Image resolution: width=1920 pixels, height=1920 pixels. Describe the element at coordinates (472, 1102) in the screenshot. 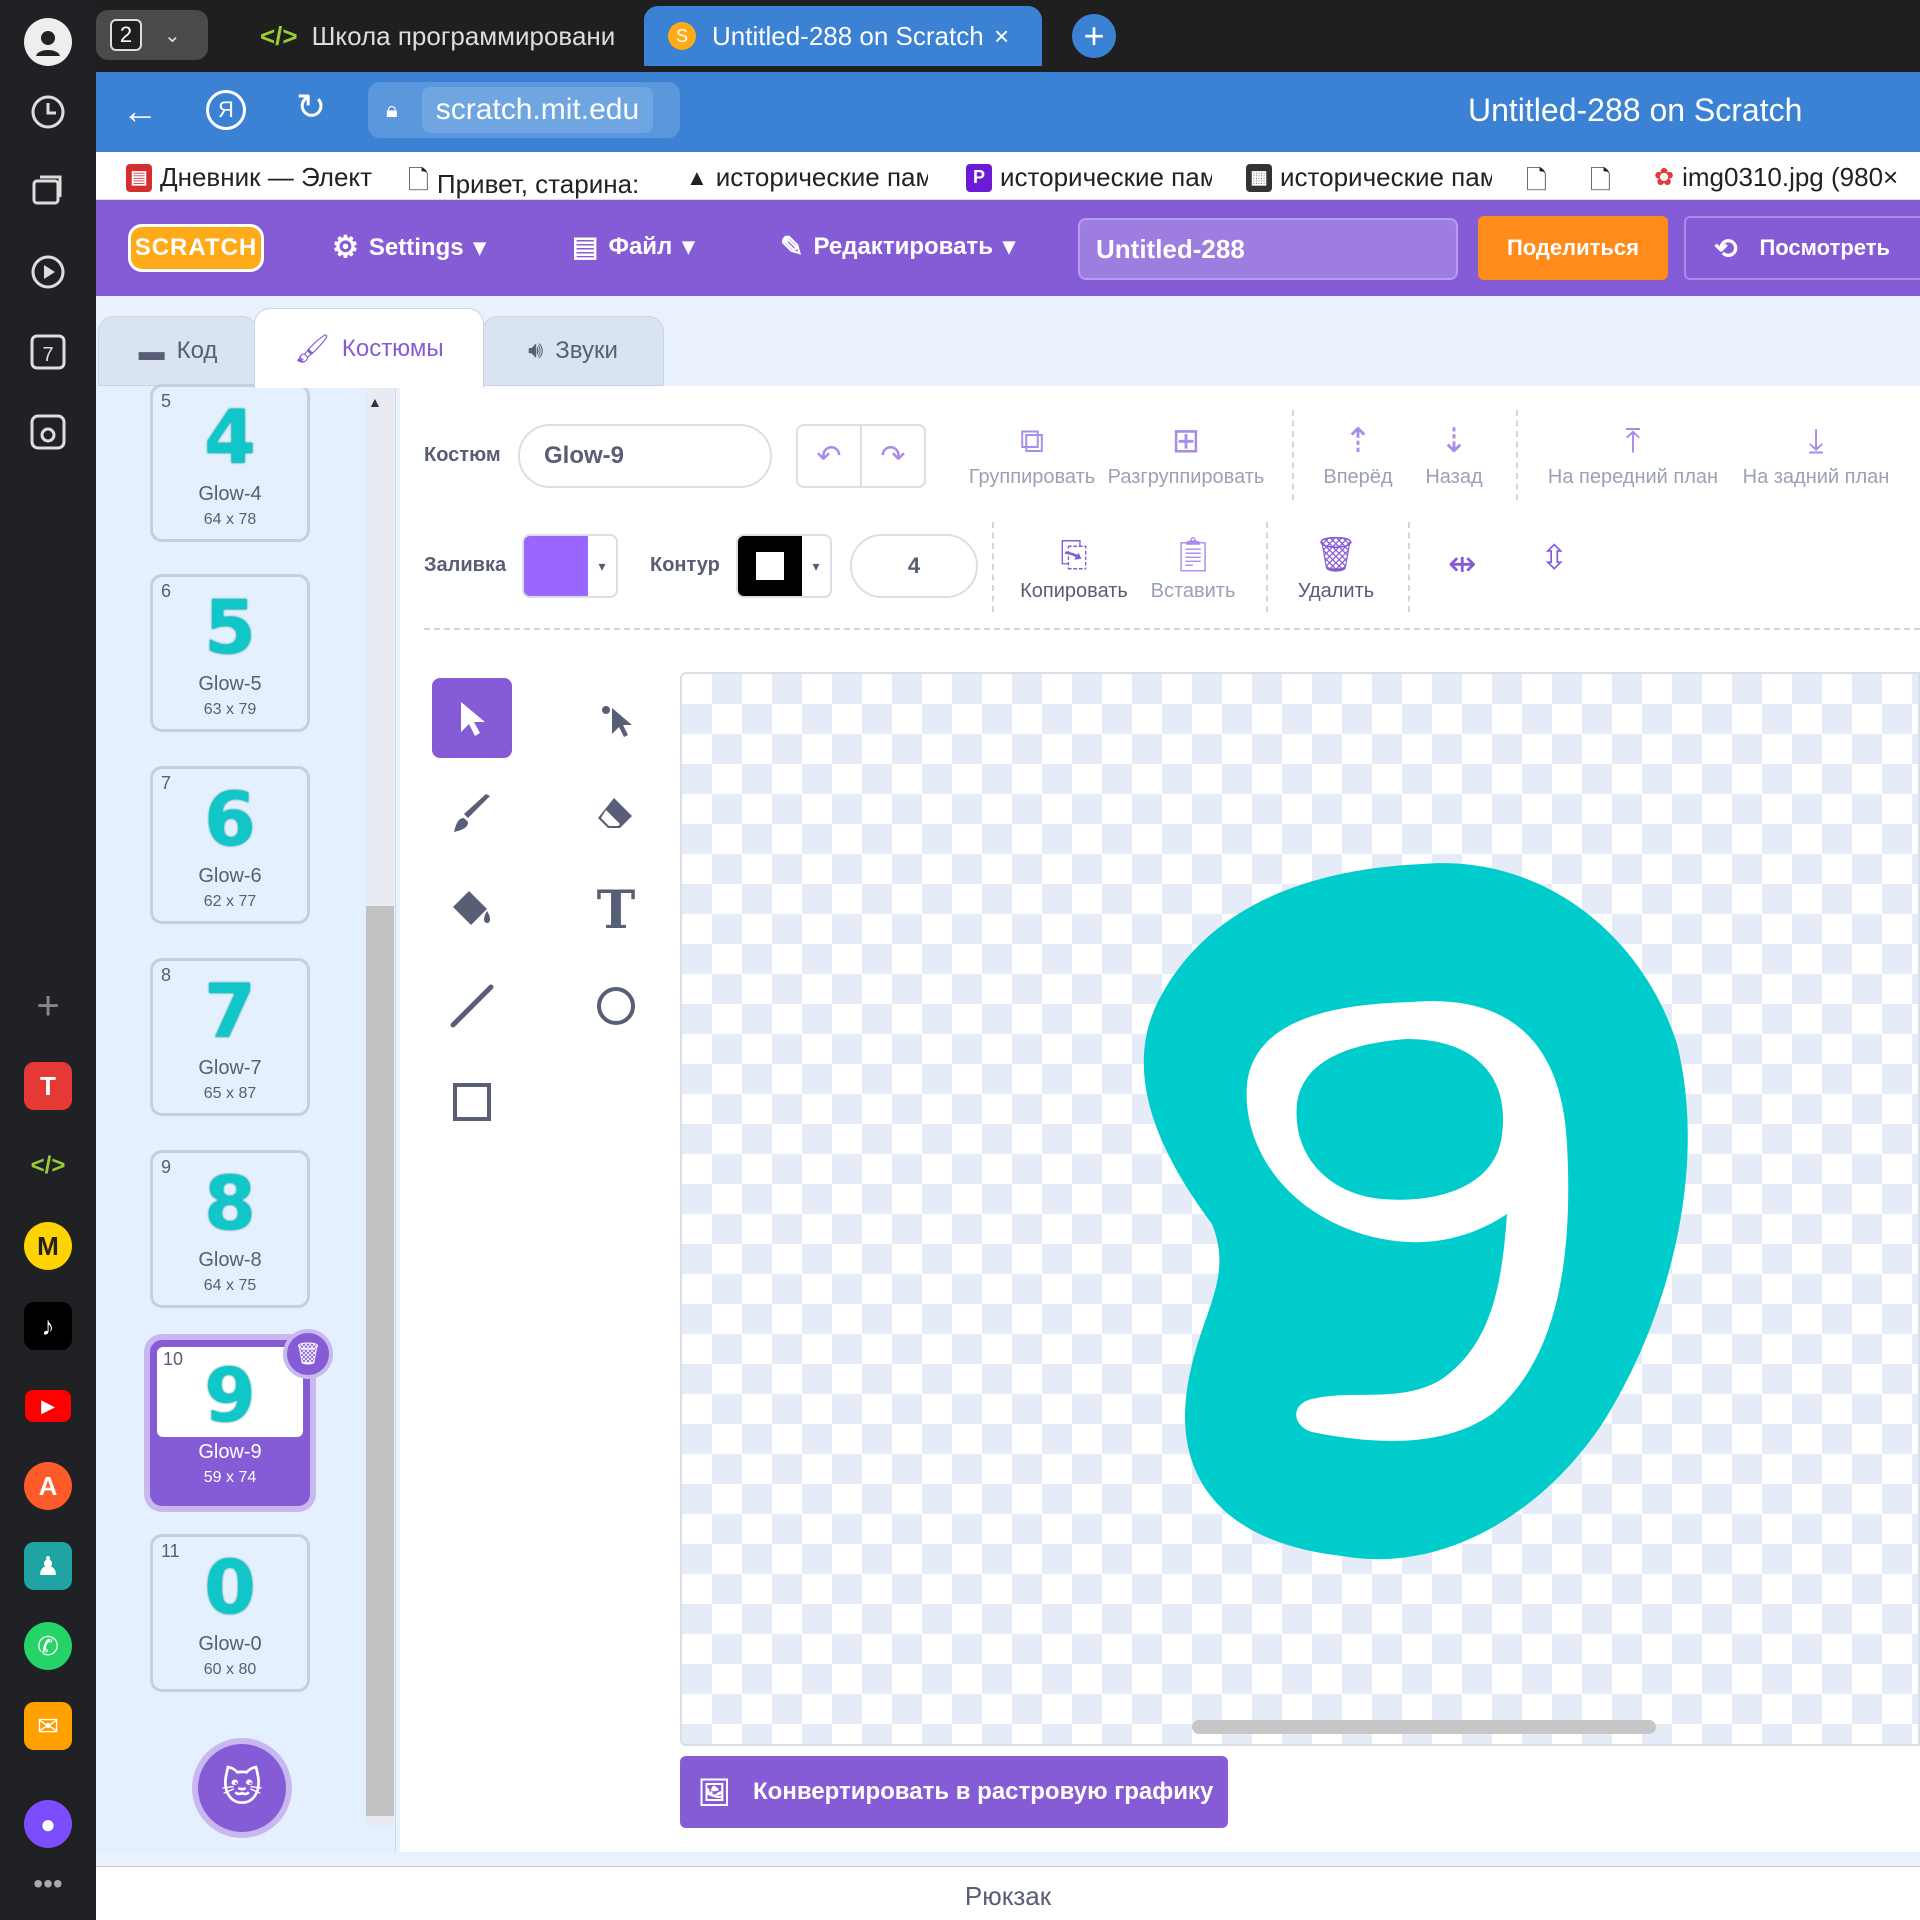

I see `rectangle-tool-icon` at that location.